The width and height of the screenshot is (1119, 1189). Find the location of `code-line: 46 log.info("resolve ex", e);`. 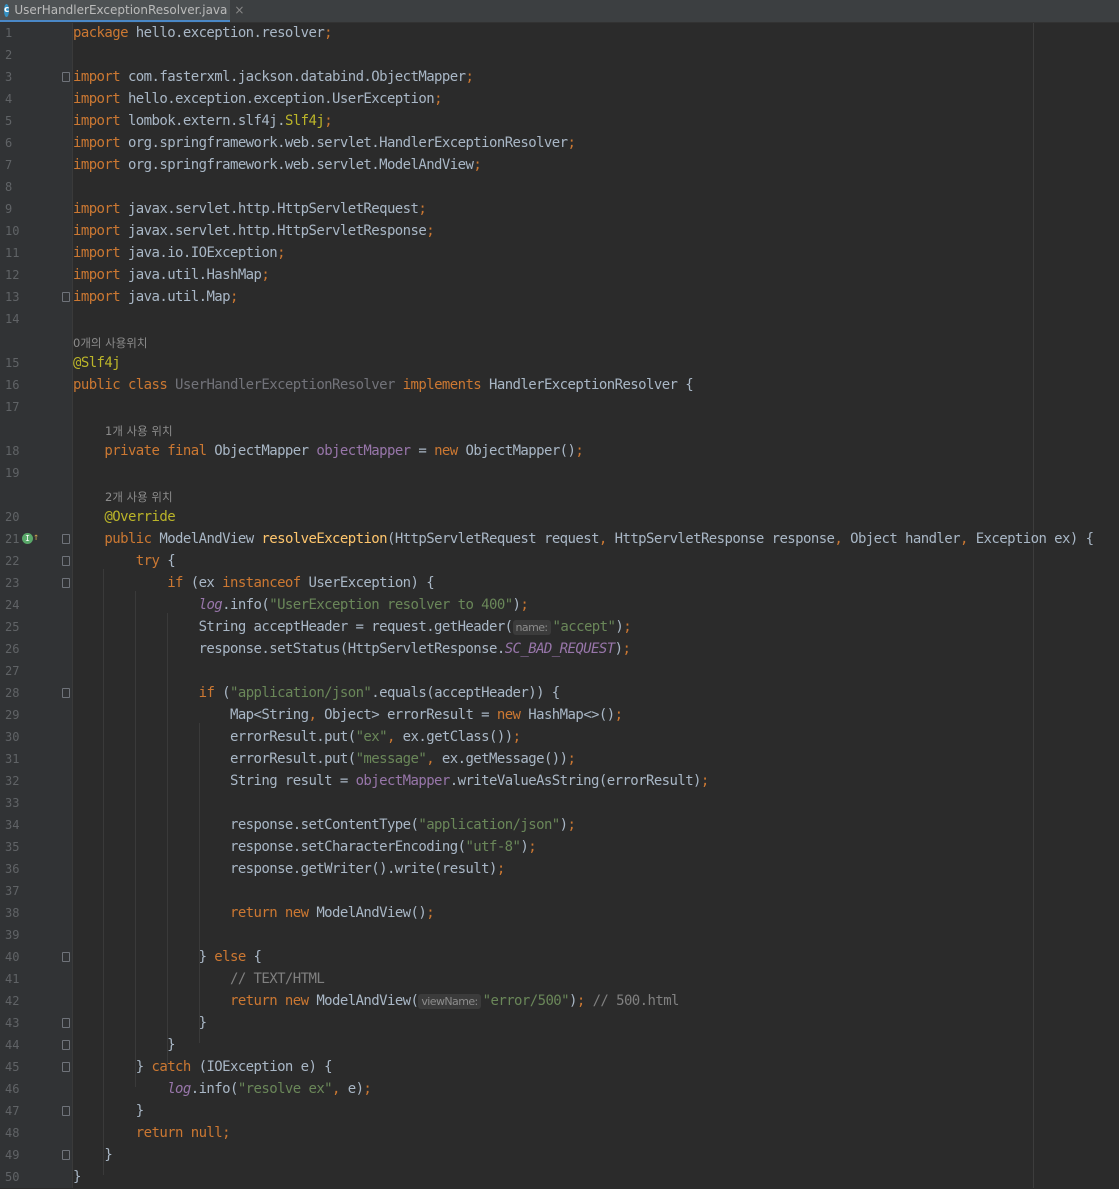

code-line: 46 log.info("resolve ex", e); is located at coordinates (559, 1090).